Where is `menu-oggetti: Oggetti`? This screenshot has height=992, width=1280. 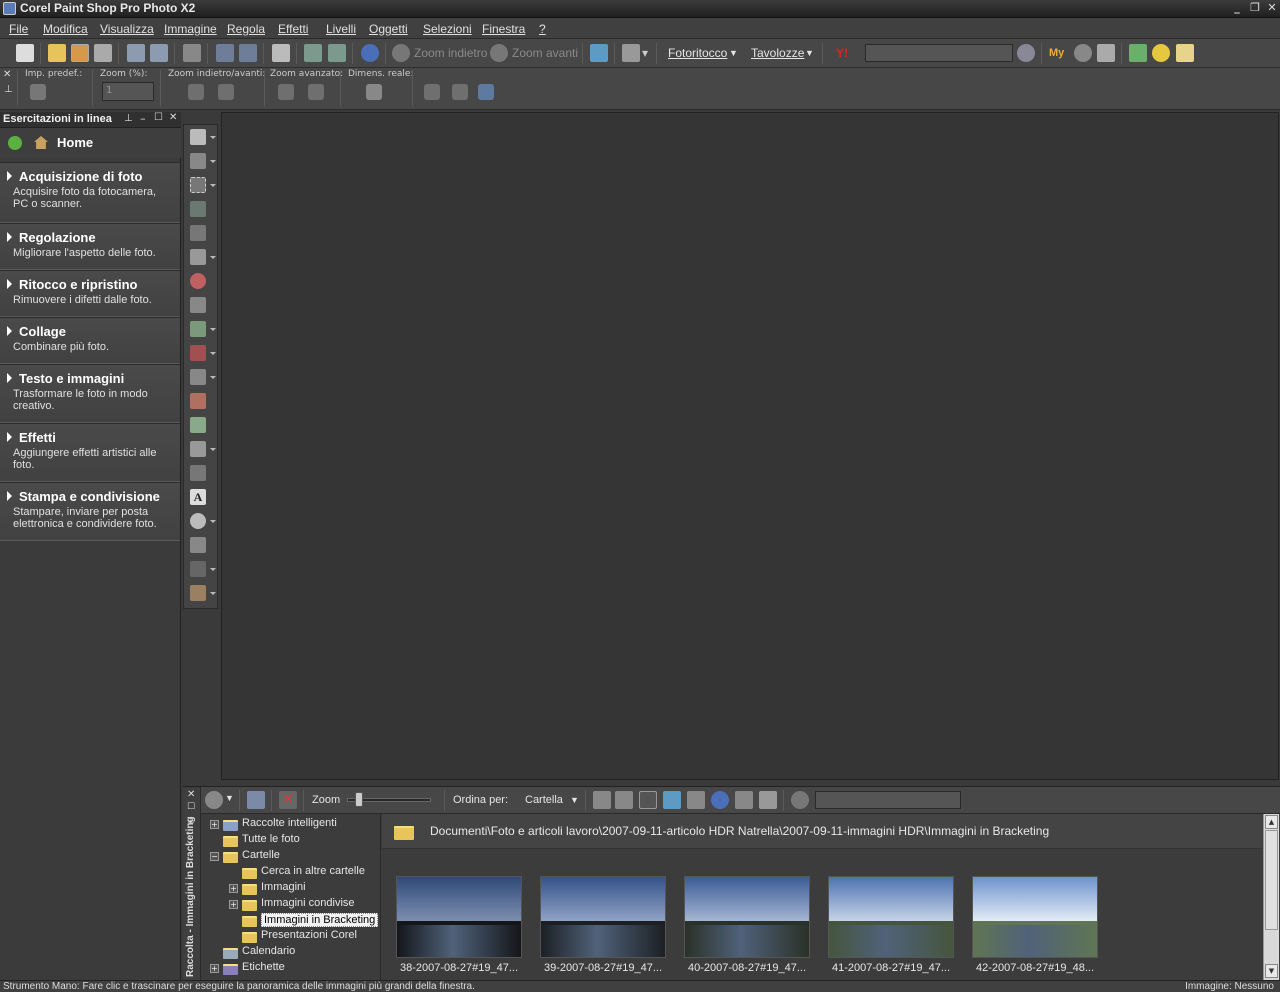 menu-oggetti: Oggetti is located at coordinates (388, 29).